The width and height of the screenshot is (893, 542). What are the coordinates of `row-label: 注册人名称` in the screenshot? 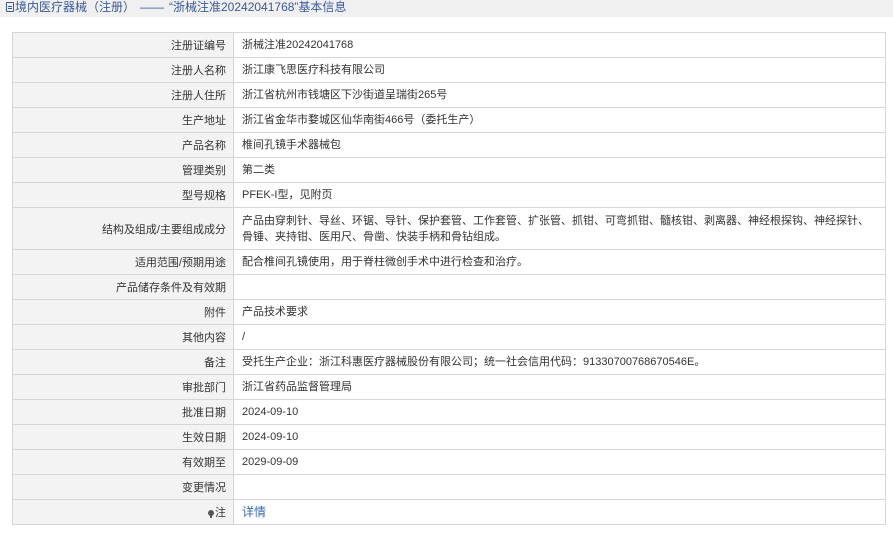 It's located at (123, 70).